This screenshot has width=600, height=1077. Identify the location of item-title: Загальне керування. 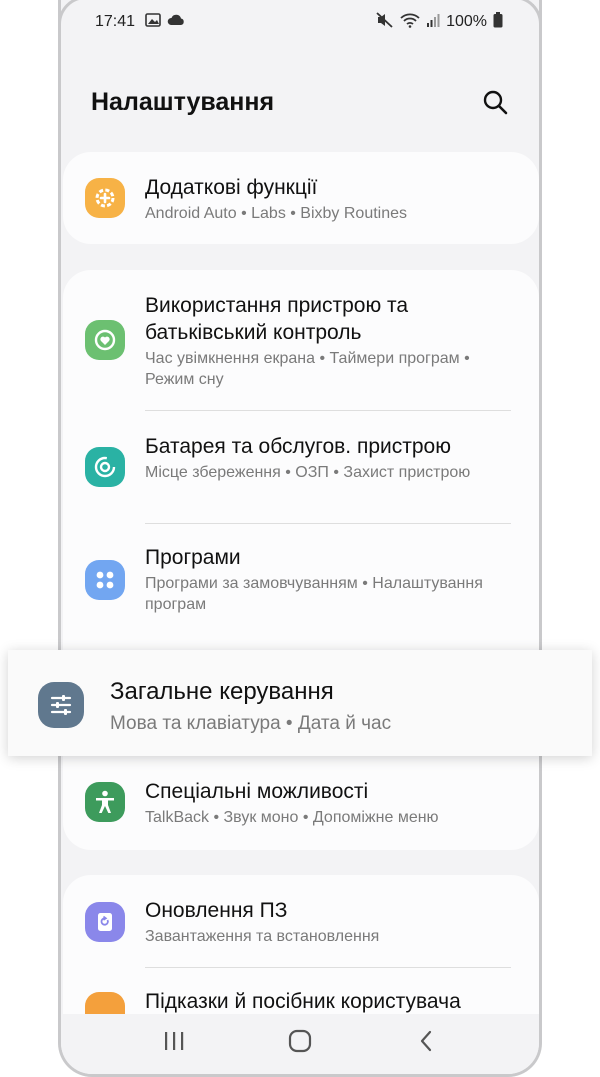
(222, 691).